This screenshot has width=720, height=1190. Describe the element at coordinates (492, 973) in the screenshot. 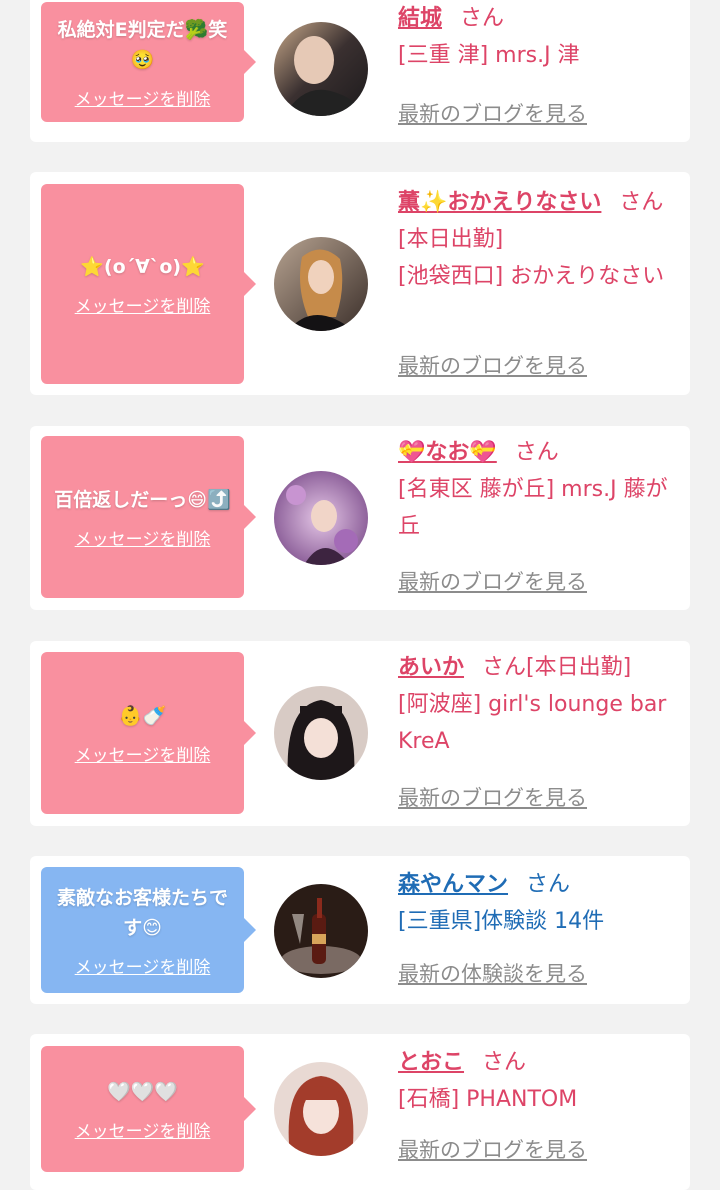

I see `latest-review-link: 最新の体験談を見る` at that location.